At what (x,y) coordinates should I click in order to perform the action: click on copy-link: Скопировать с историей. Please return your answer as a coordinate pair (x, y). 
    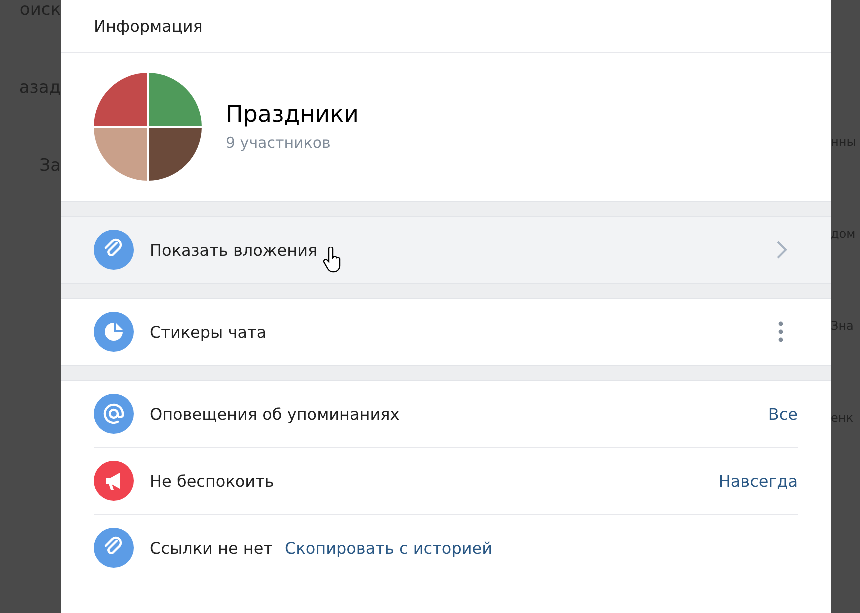
    Looking at the image, I should click on (388, 548).